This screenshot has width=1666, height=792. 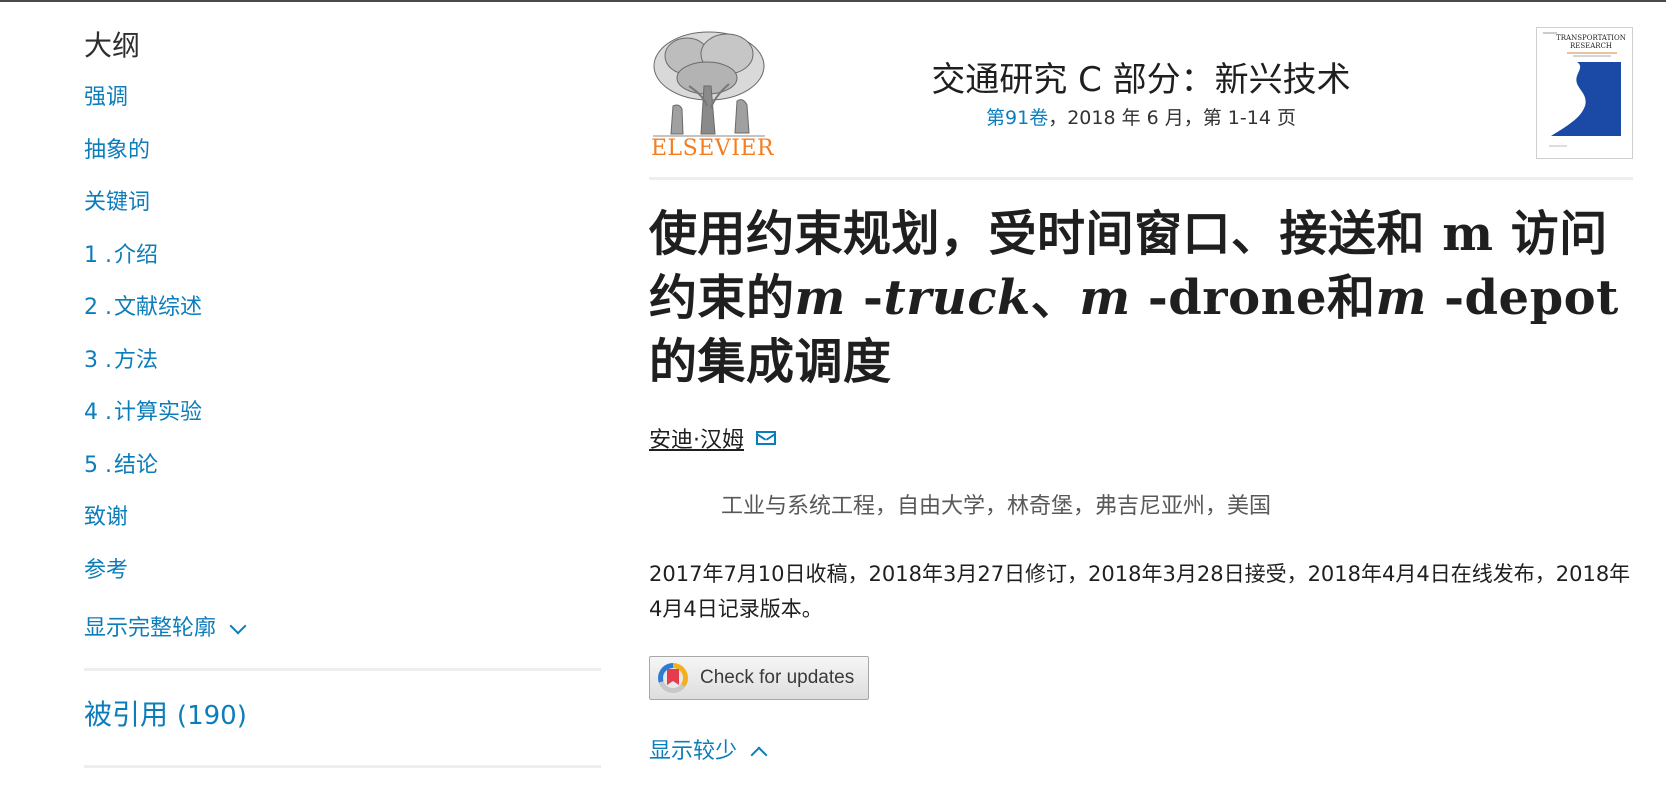 What do you see at coordinates (106, 570) in the screenshot?
I see `outline-item-label: 参考` at bounding box center [106, 570].